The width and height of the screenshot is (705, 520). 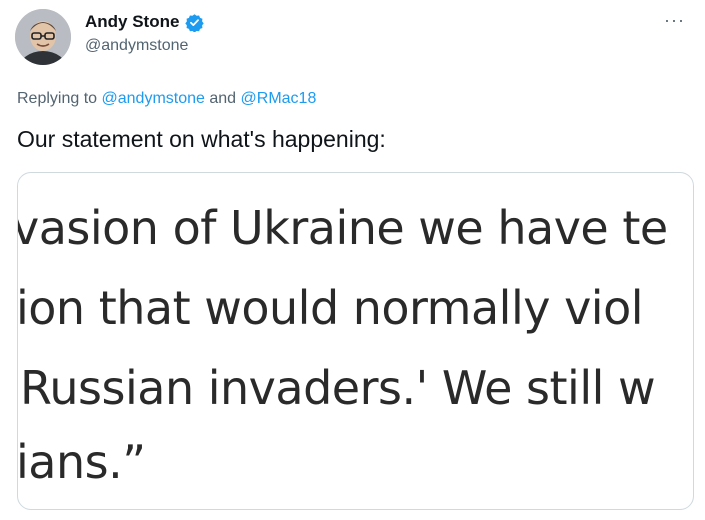 I want to click on mention-link-andymstone: @andymstone, so click(x=153, y=98).